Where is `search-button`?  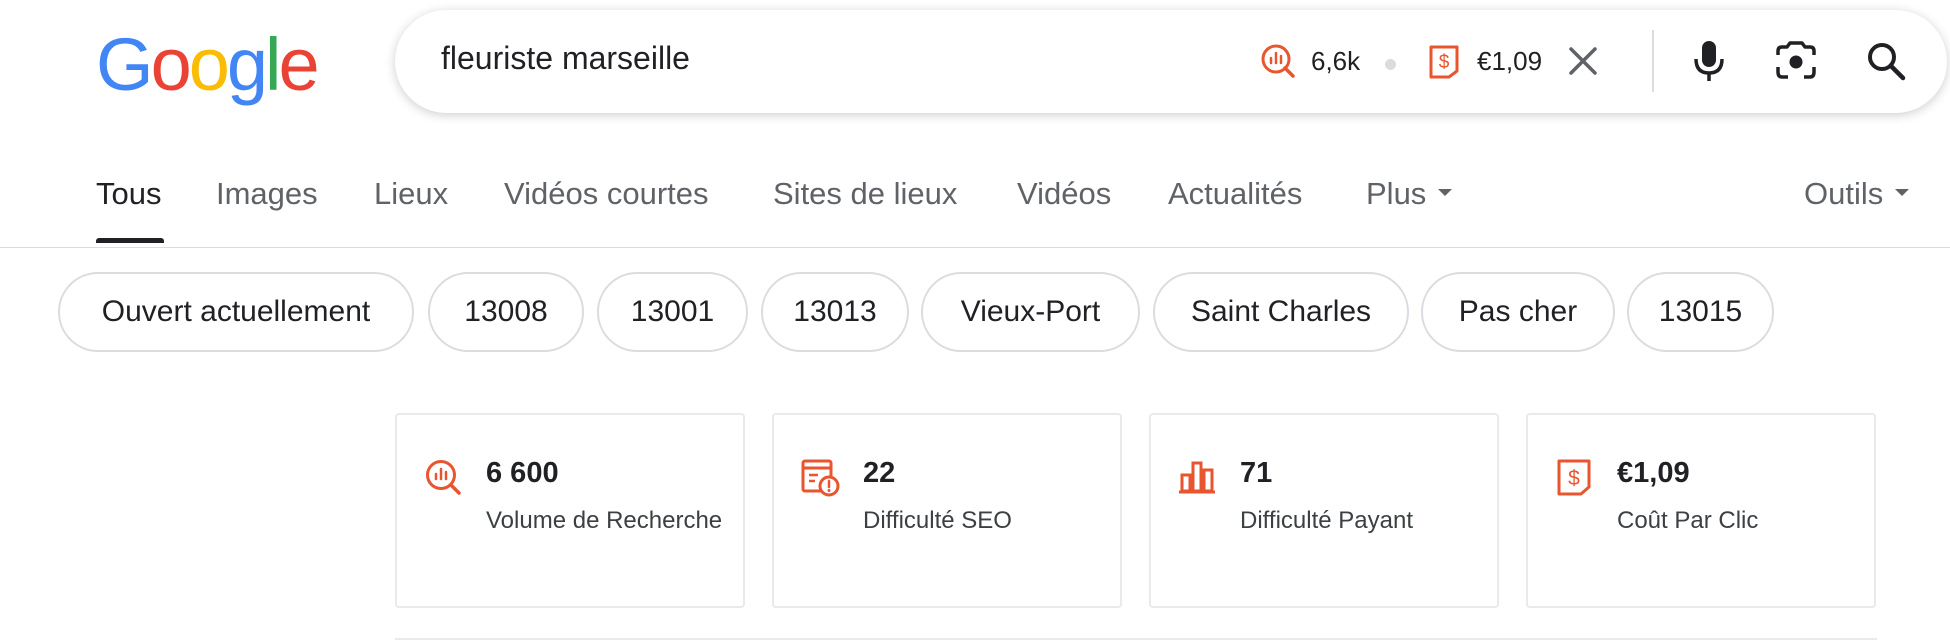
search-button is located at coordinates (1886, 61).